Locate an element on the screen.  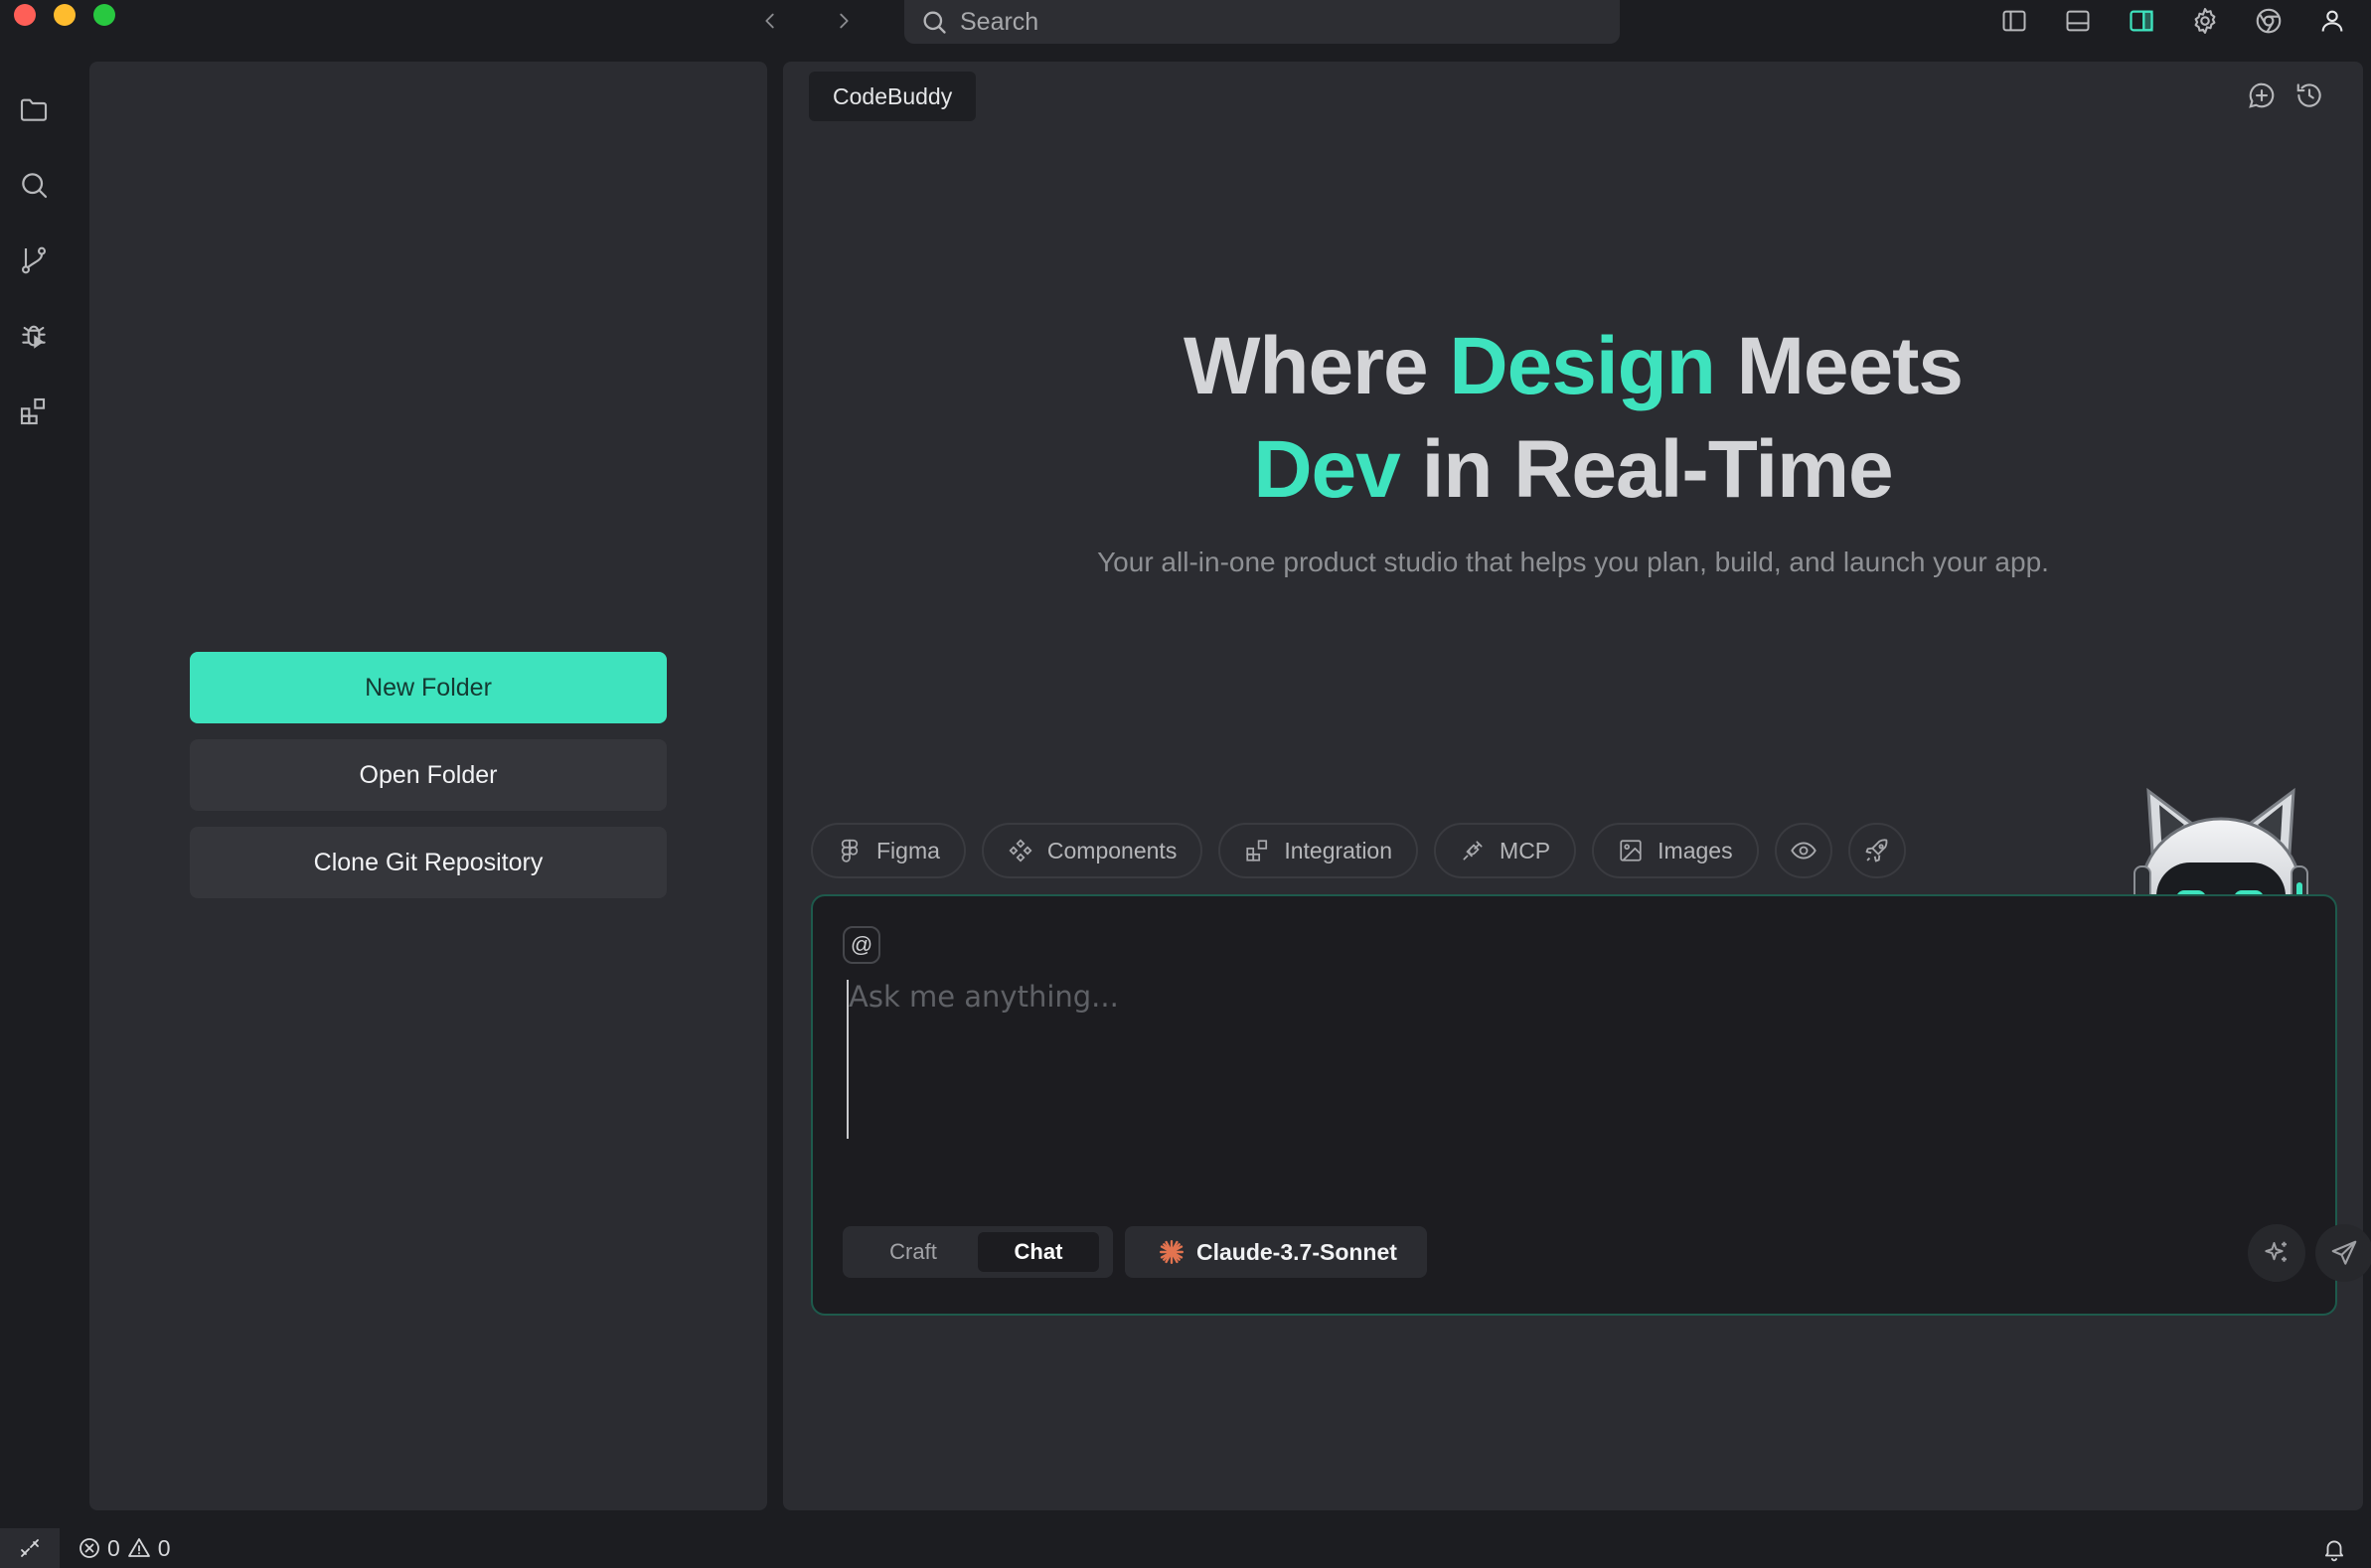
toggle-primary-sidebar-icon is located at coordinates (2014, 21).